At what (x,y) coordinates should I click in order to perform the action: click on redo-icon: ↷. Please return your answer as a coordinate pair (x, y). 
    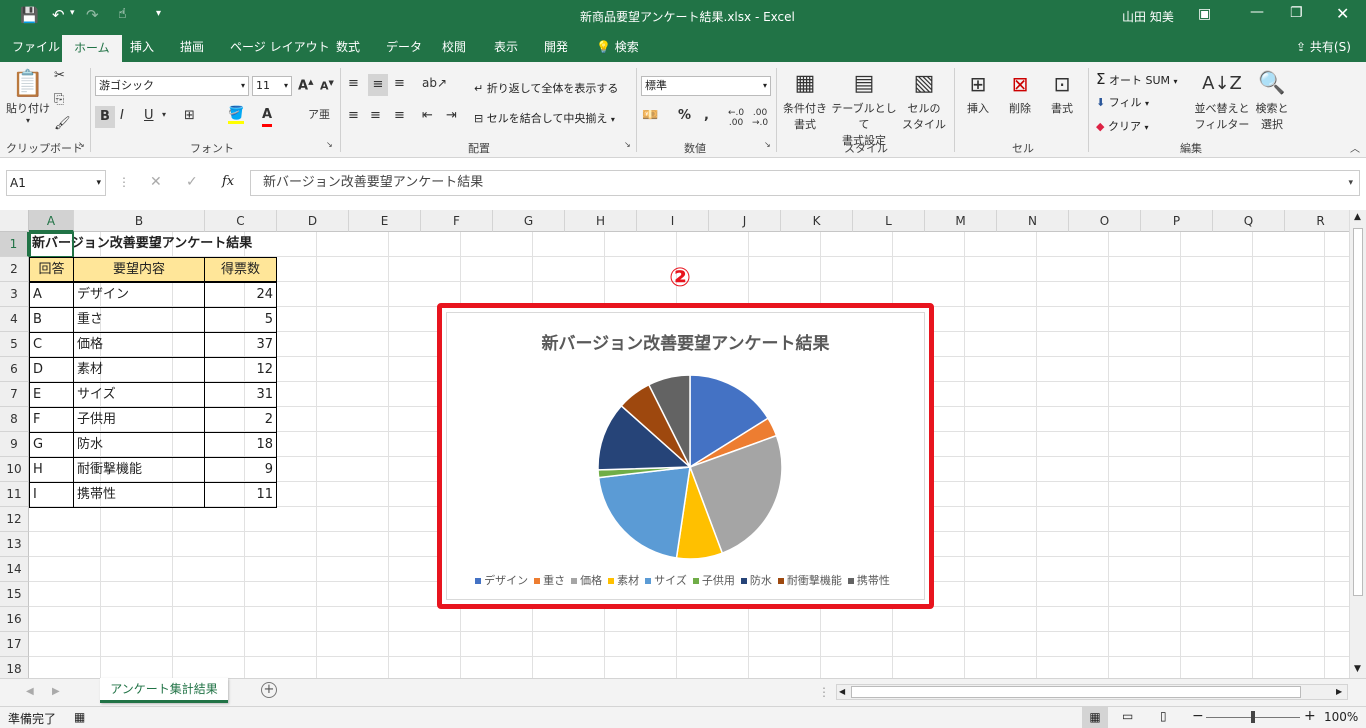
    Looking at the image, I should click on (92, 15).